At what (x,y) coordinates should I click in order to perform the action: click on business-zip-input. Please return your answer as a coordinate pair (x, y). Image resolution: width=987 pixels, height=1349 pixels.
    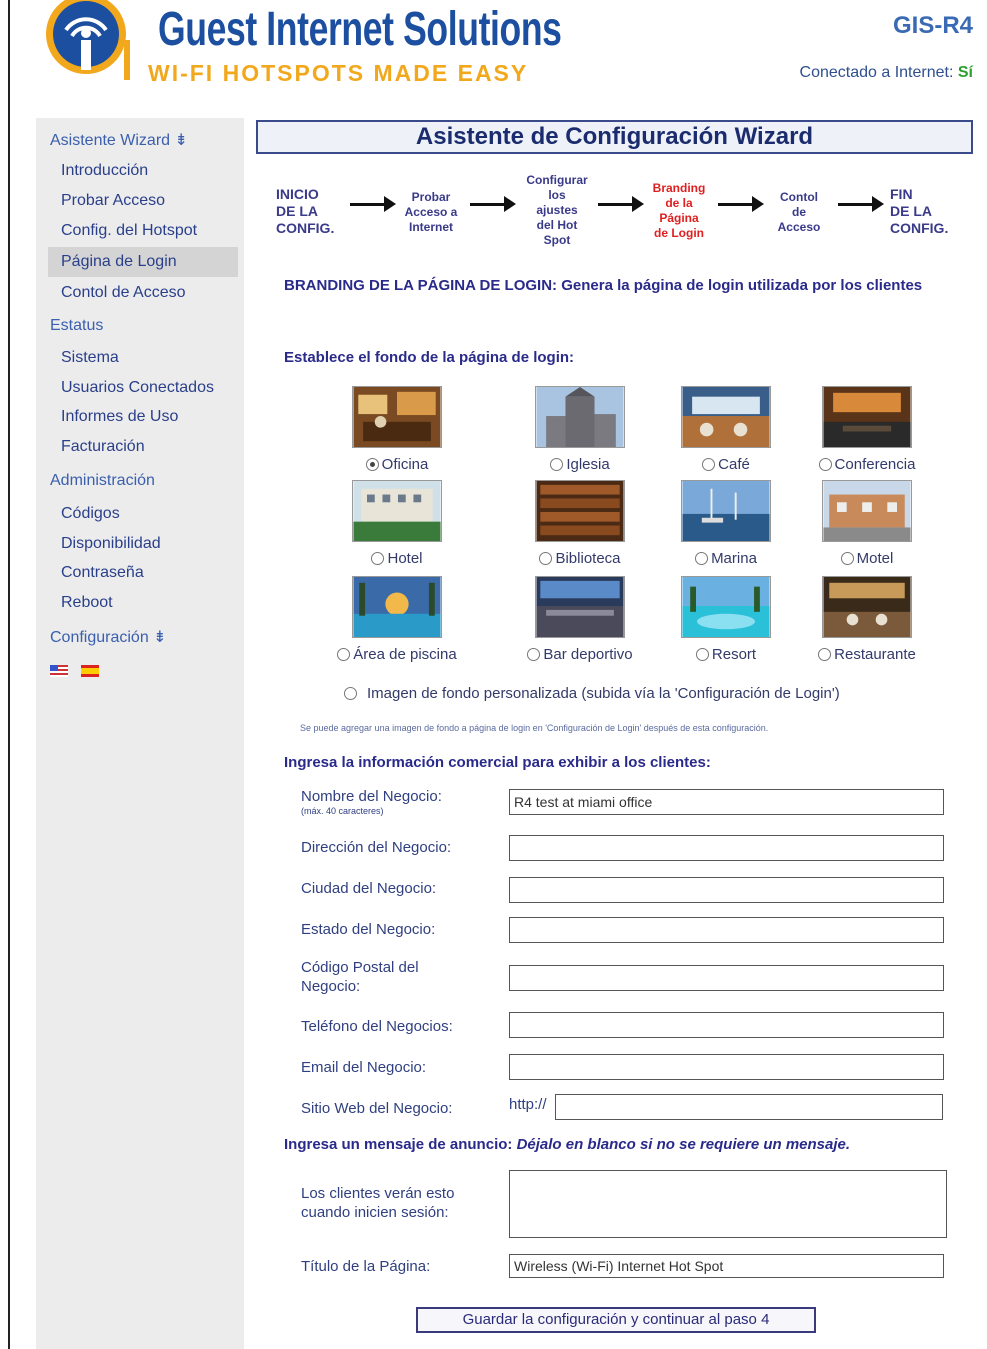
    Looking at the image, I should click on (726, 978).